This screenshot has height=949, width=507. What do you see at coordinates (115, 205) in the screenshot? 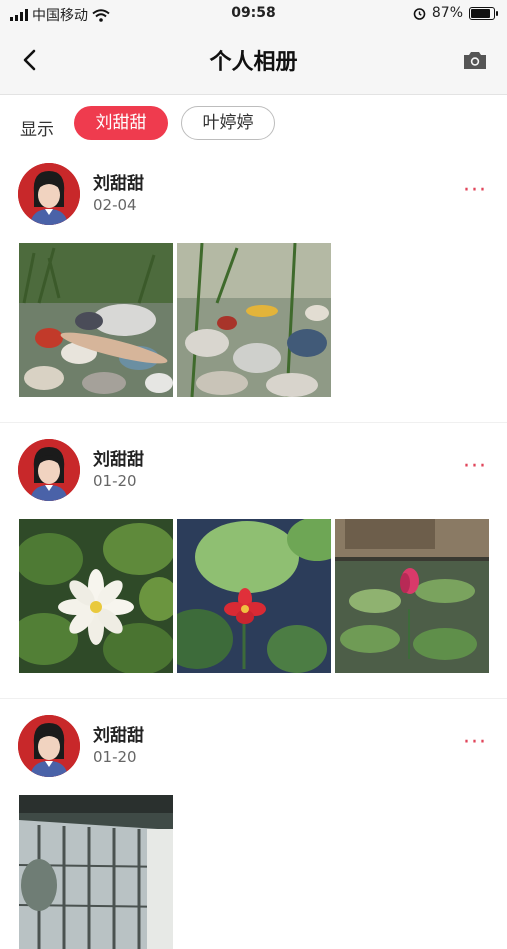
I see `post-date: 02-04` at bounding box center [115, 205].